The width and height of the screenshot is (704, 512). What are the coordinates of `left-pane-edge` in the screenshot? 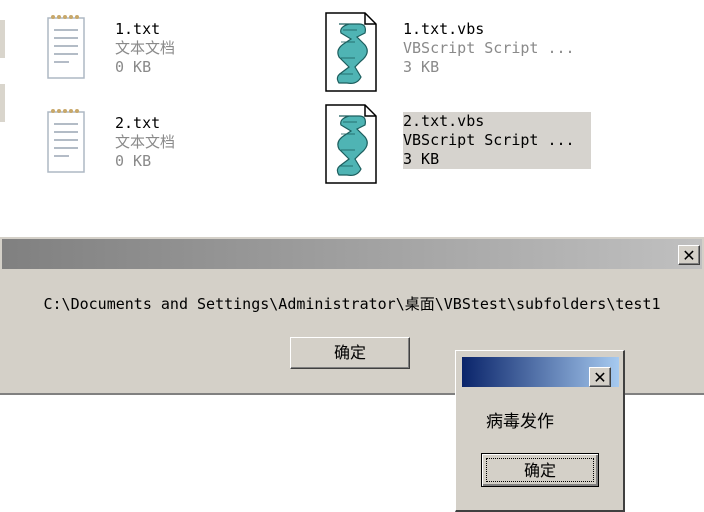 It's located at (2, 118).